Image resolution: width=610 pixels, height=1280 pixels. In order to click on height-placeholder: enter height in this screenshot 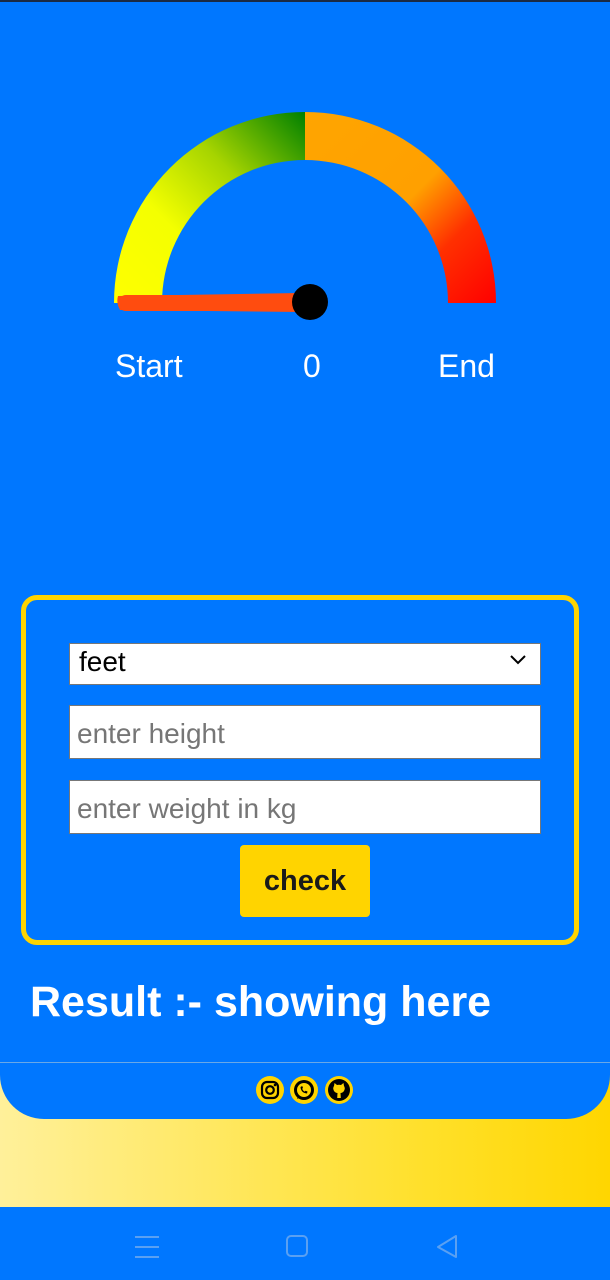, I will do `click(151, 733)`.